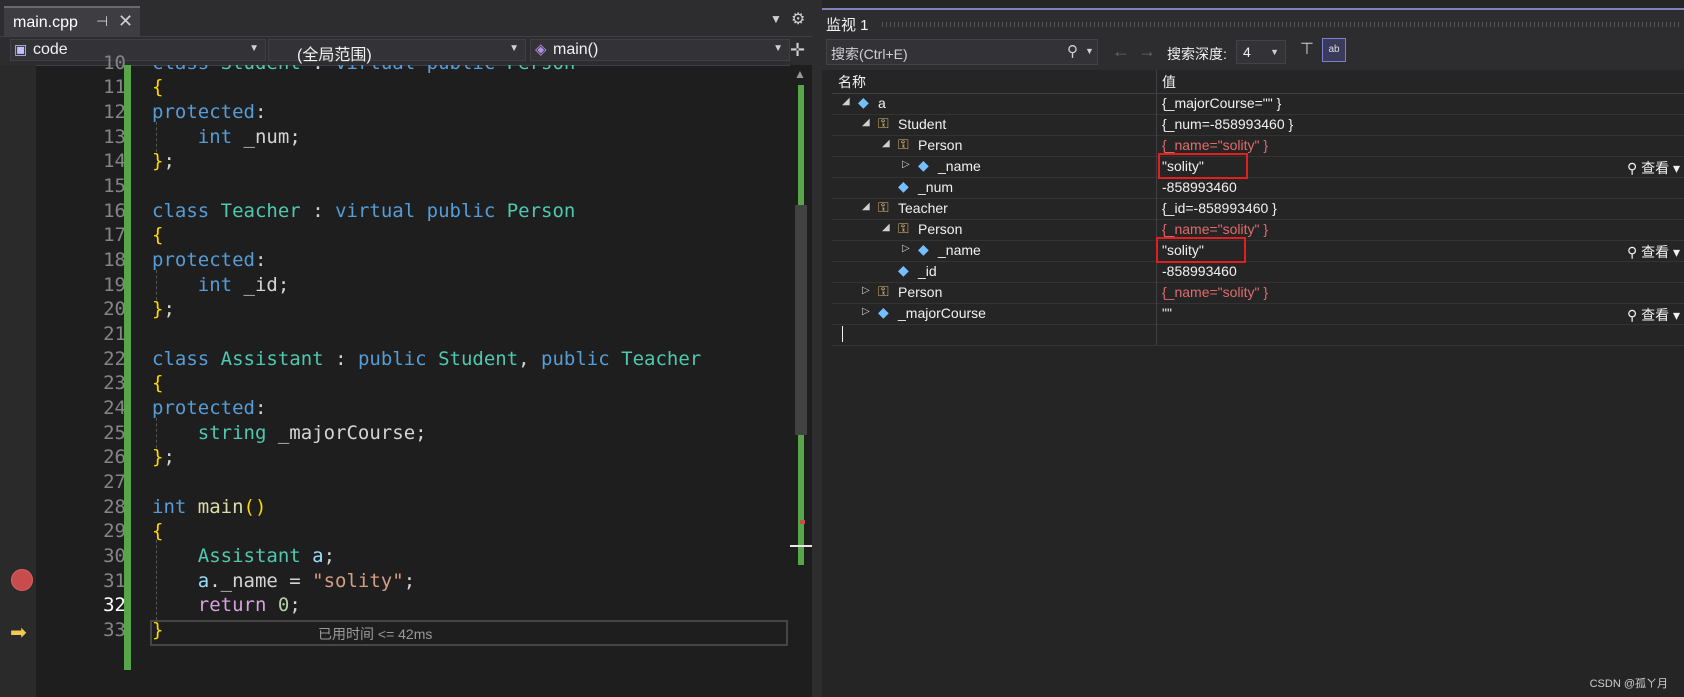  Describe the element at coordinates (114, 630) in the screenshot. I see `line-number: 33` at that location.